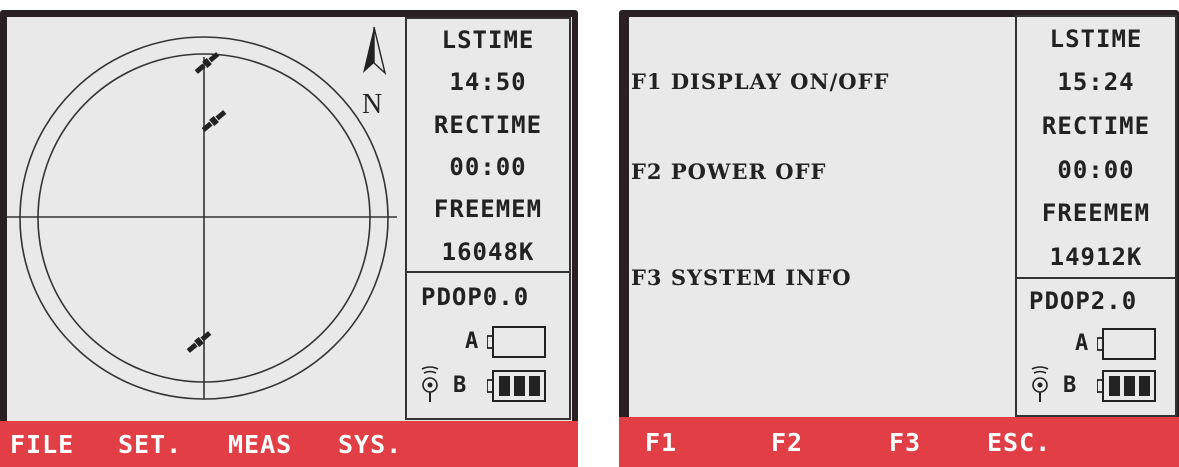 The image size is (1179, 467). I want to click on satellite-icon, so click(199, 342).